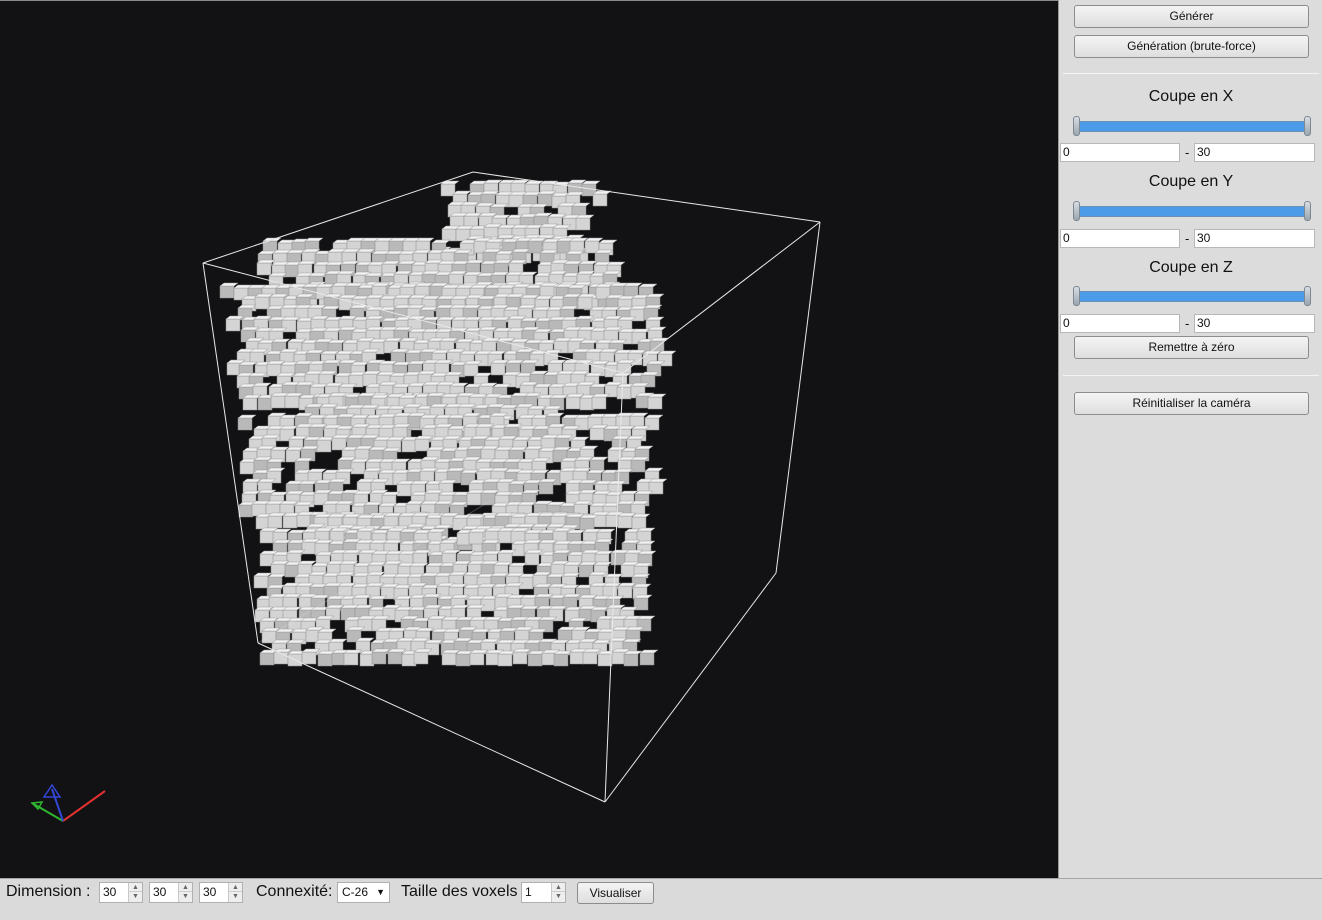  I want to click on dimension-label: Dimension :, so click(48, 891).